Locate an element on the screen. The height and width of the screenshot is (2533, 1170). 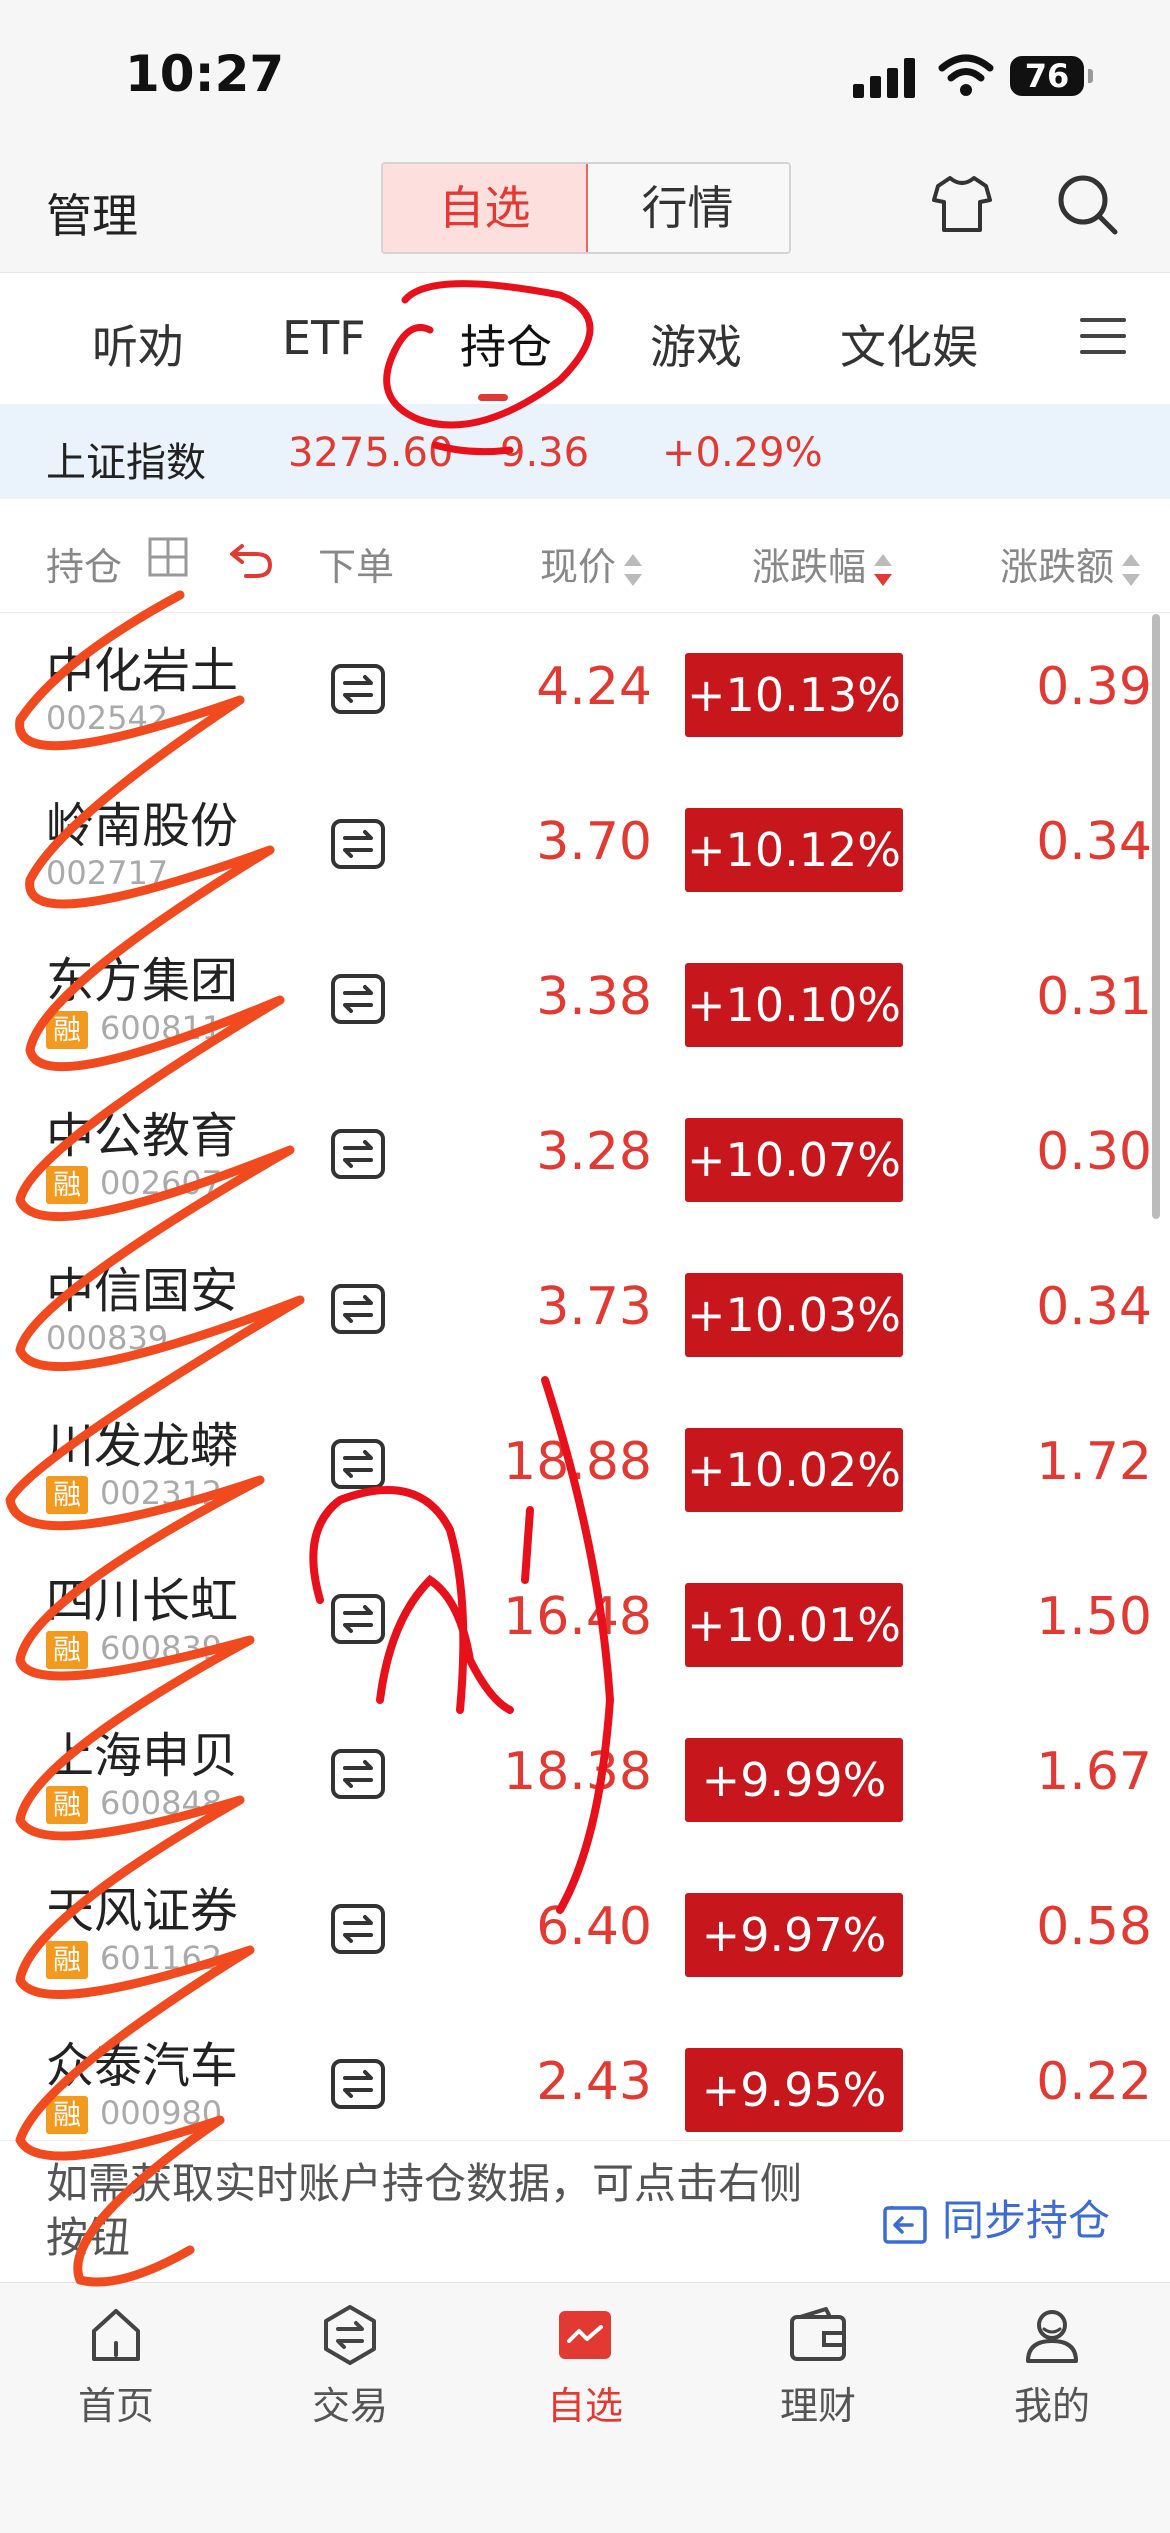
stock-name: 川发龙蟒 is located at coordinates (142, 1446).